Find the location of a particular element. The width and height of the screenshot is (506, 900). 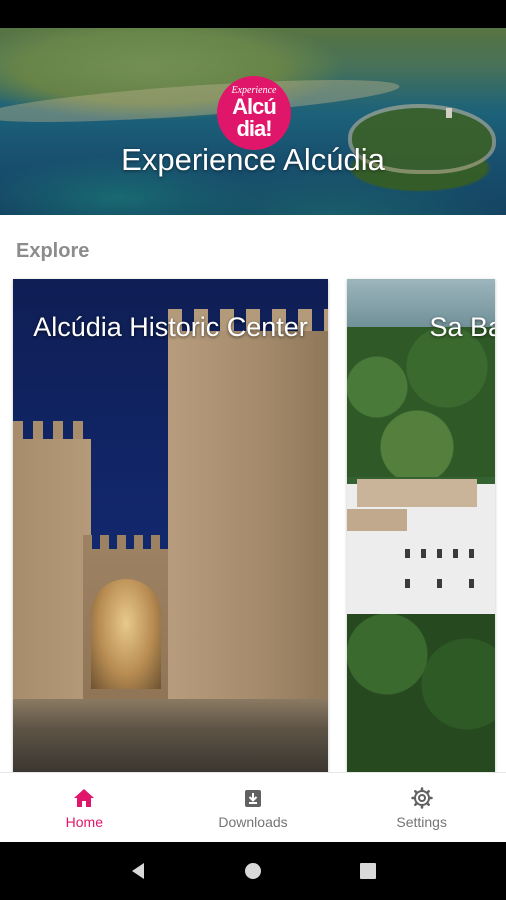

explore-section-label: Explore is located at coordinates (53, 251).